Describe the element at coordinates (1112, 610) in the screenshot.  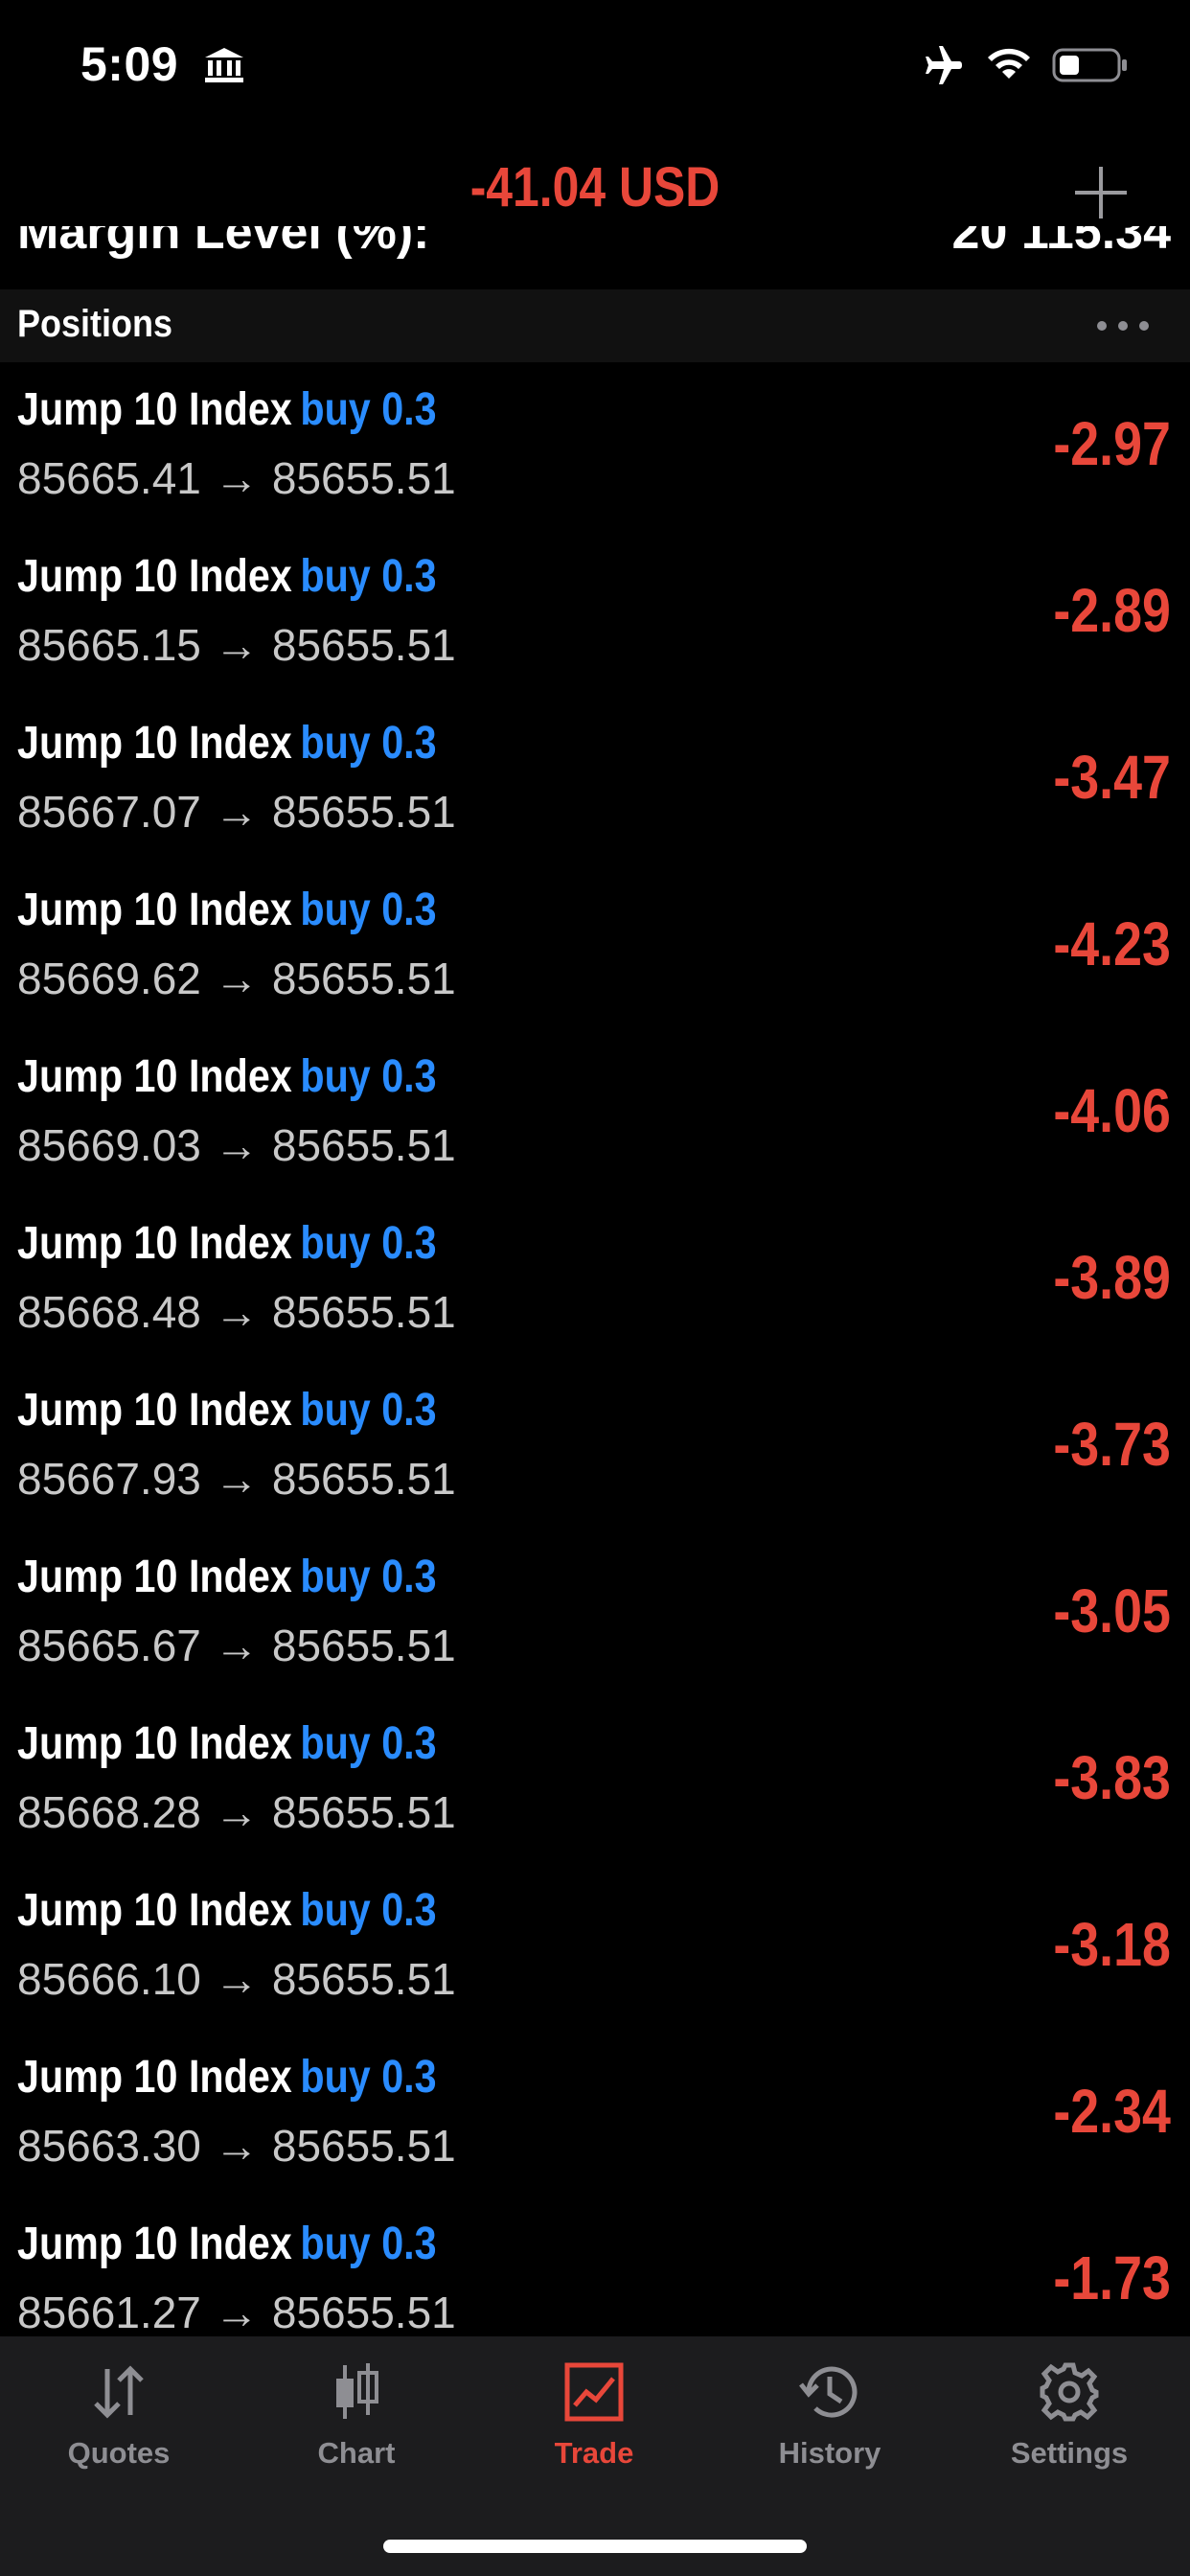
I see `position-profit: -2.89` at that location.